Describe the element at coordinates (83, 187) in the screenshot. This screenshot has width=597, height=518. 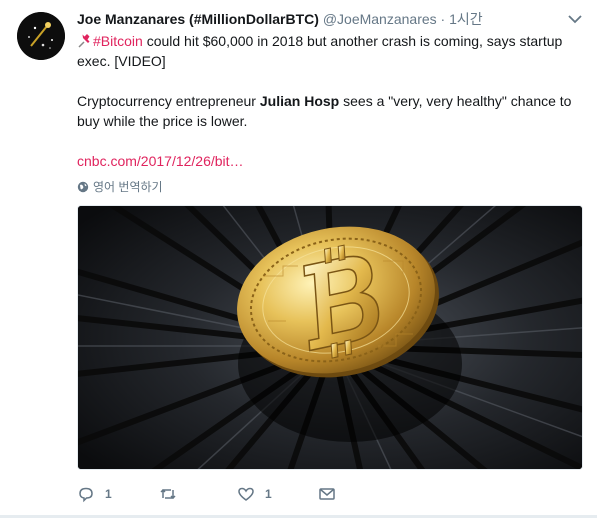
I see `globe-icon` at that location.